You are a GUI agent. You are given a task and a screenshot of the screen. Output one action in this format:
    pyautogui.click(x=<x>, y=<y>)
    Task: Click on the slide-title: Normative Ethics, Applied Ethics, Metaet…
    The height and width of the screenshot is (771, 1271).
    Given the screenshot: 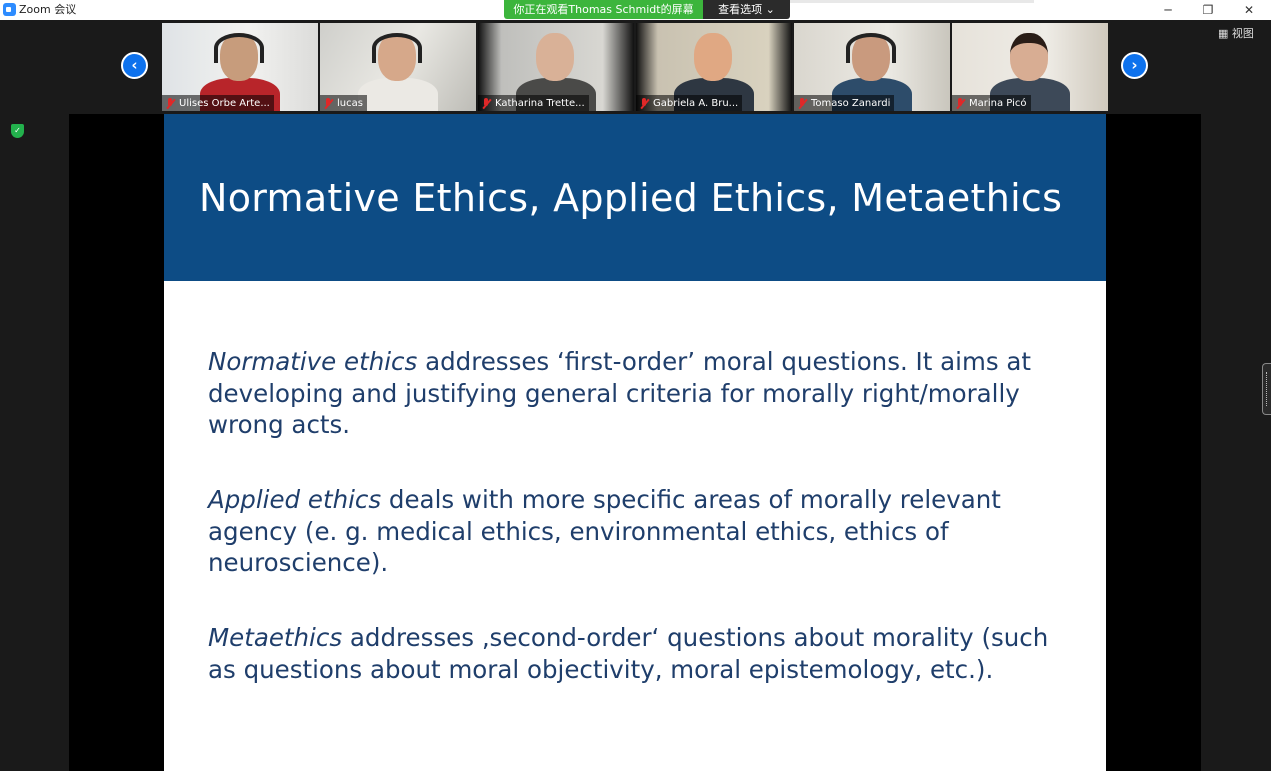 What is the action you would take?
    pyautogui.click(x=631, y=198)
    